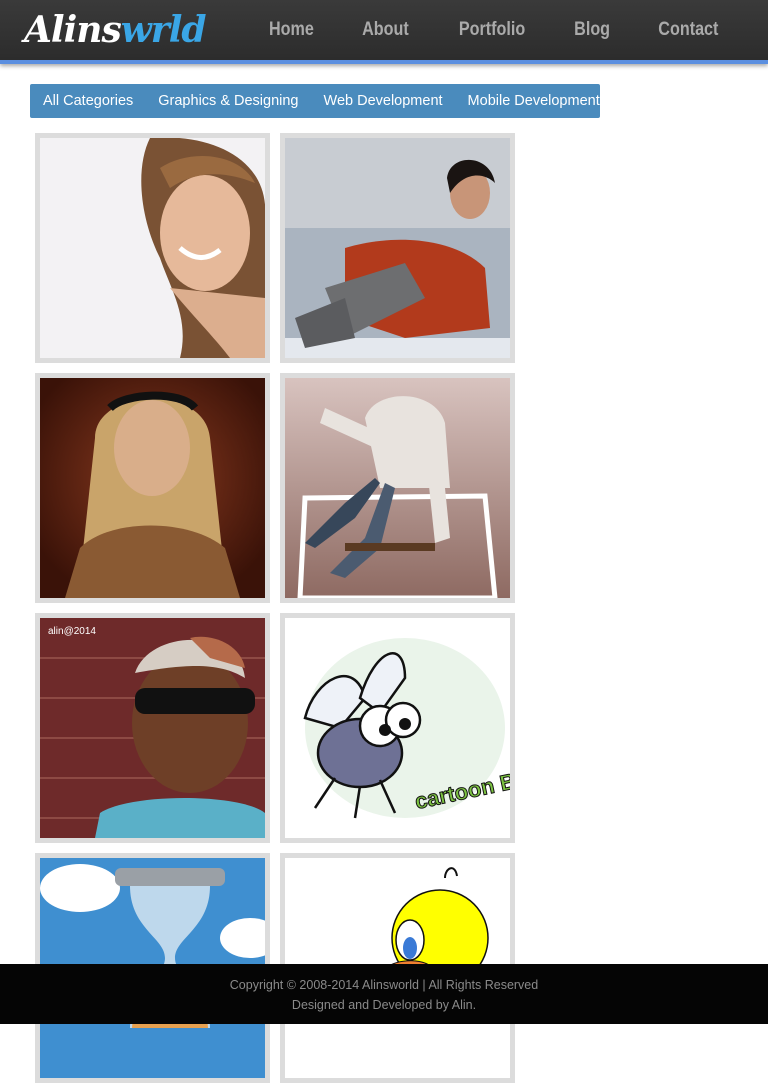  Describe the element at coordinates (689, 30) in the screenshot. I see `nav-contact: Contact` at that location.